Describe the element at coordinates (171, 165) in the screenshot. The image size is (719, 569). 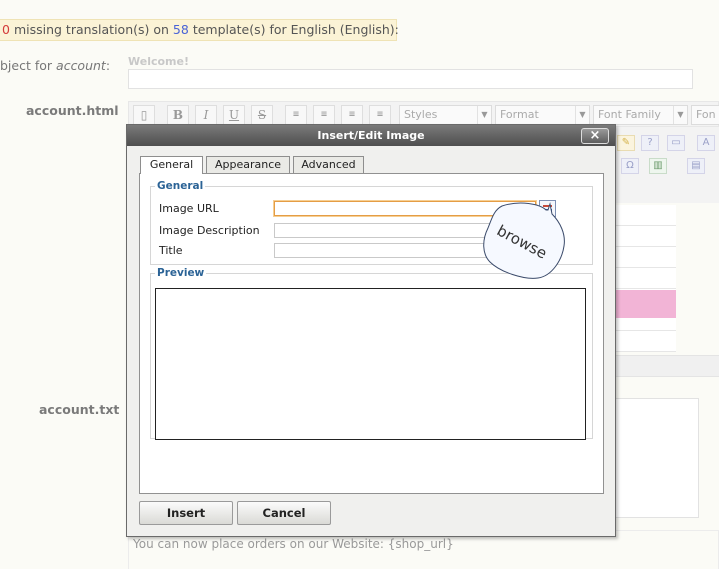
I see `tab-general: General` at that location.